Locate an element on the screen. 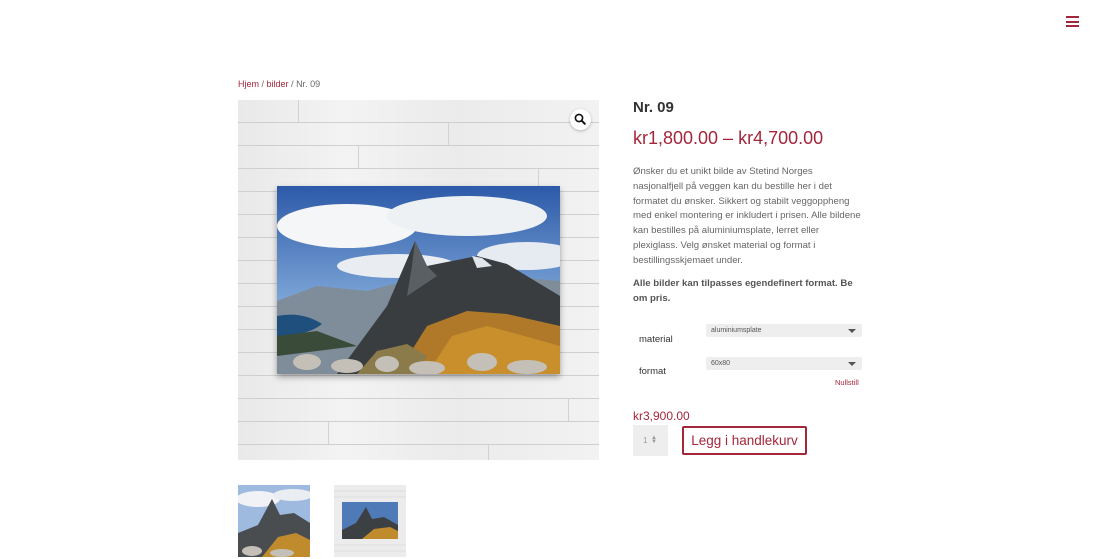 The image size is (1100, 559). variation-price: kr3,900.00 is located at coordinates (661, 416).